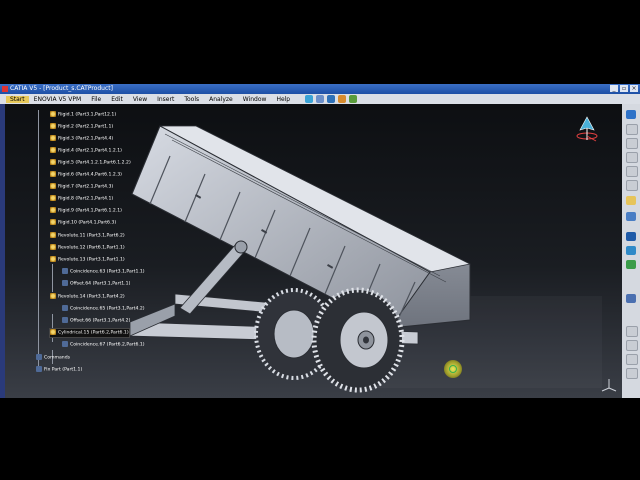 The height and width of the screenshot is (480, 640). I want to click on tree-item: Rigid.5 (Part4.1.2.1,Part6.1.2.2), so click(90, 163).